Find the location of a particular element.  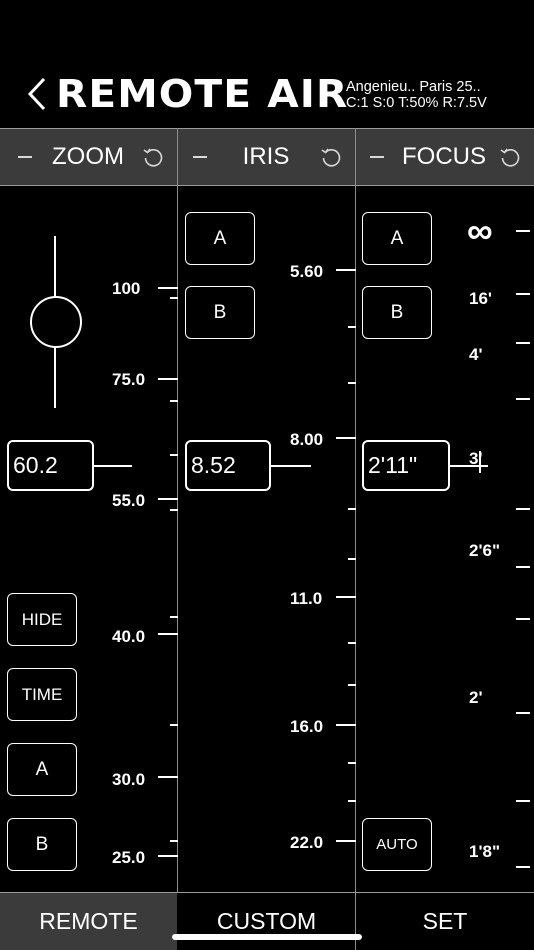

focus-scale-label: 2' is located at coordinates (476, 697).